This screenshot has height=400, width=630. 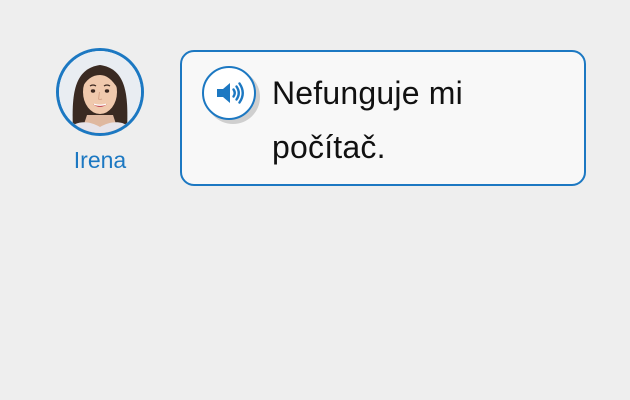 I want to click on play-audio-button, so click(x=229, y=93).